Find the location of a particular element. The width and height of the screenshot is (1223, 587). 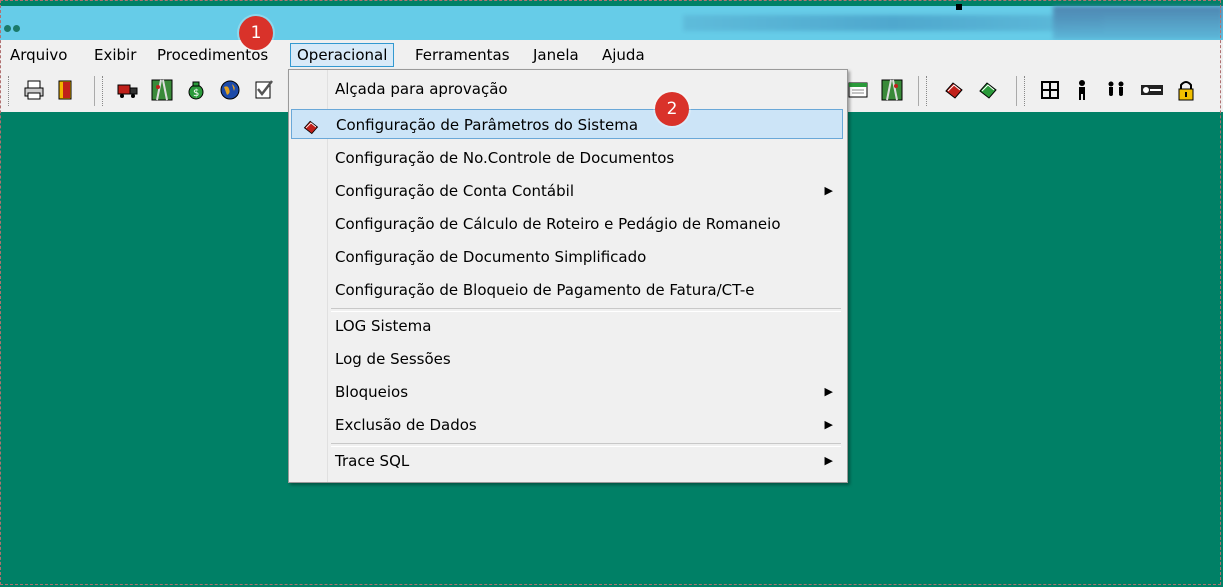

menu-item-configuracao-documento-simplificado: Configuração de Documento Simplificado is located at coordinates (567, 257).